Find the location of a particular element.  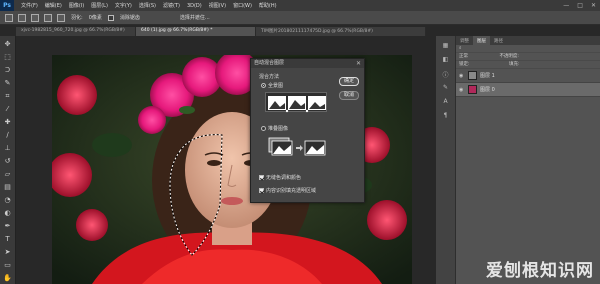

type-tool-icon: T is located at coordinates (8, 239).